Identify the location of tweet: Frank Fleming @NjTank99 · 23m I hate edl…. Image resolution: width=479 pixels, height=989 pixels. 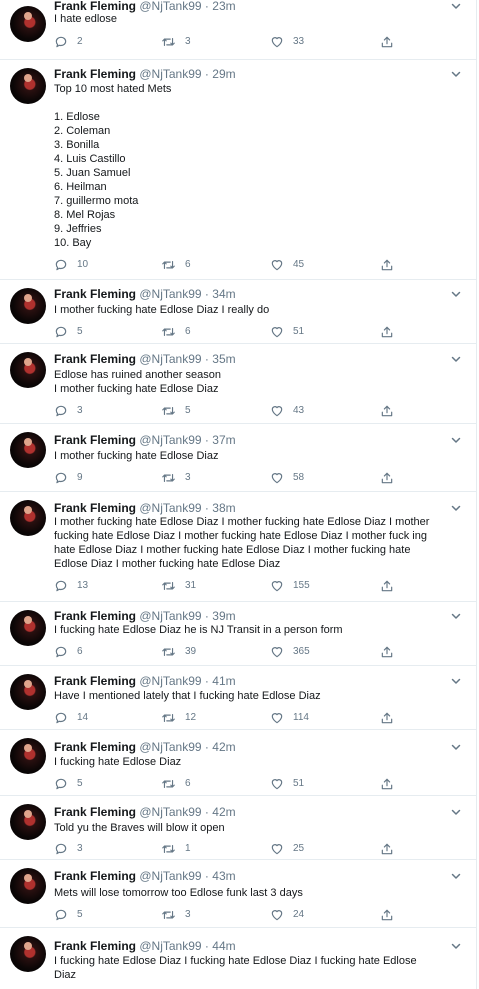
(238, 30).